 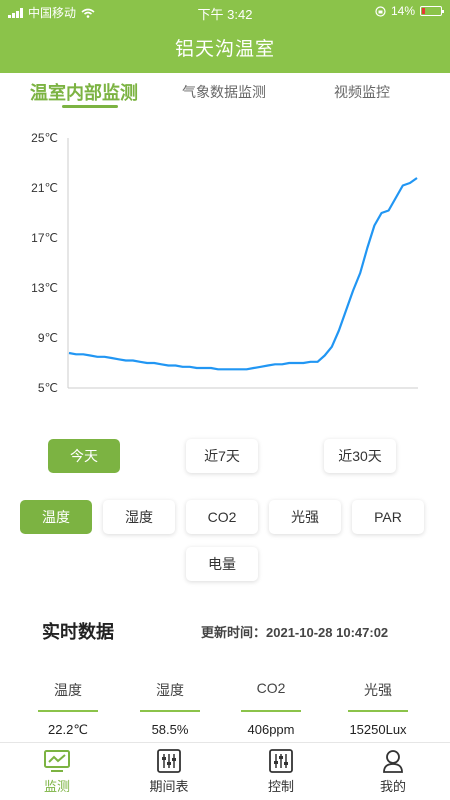 What do you see at coordinates (305, 517) in the screenshot?
I see `metric-light-button: 光强` at bounding box center [305, 517].